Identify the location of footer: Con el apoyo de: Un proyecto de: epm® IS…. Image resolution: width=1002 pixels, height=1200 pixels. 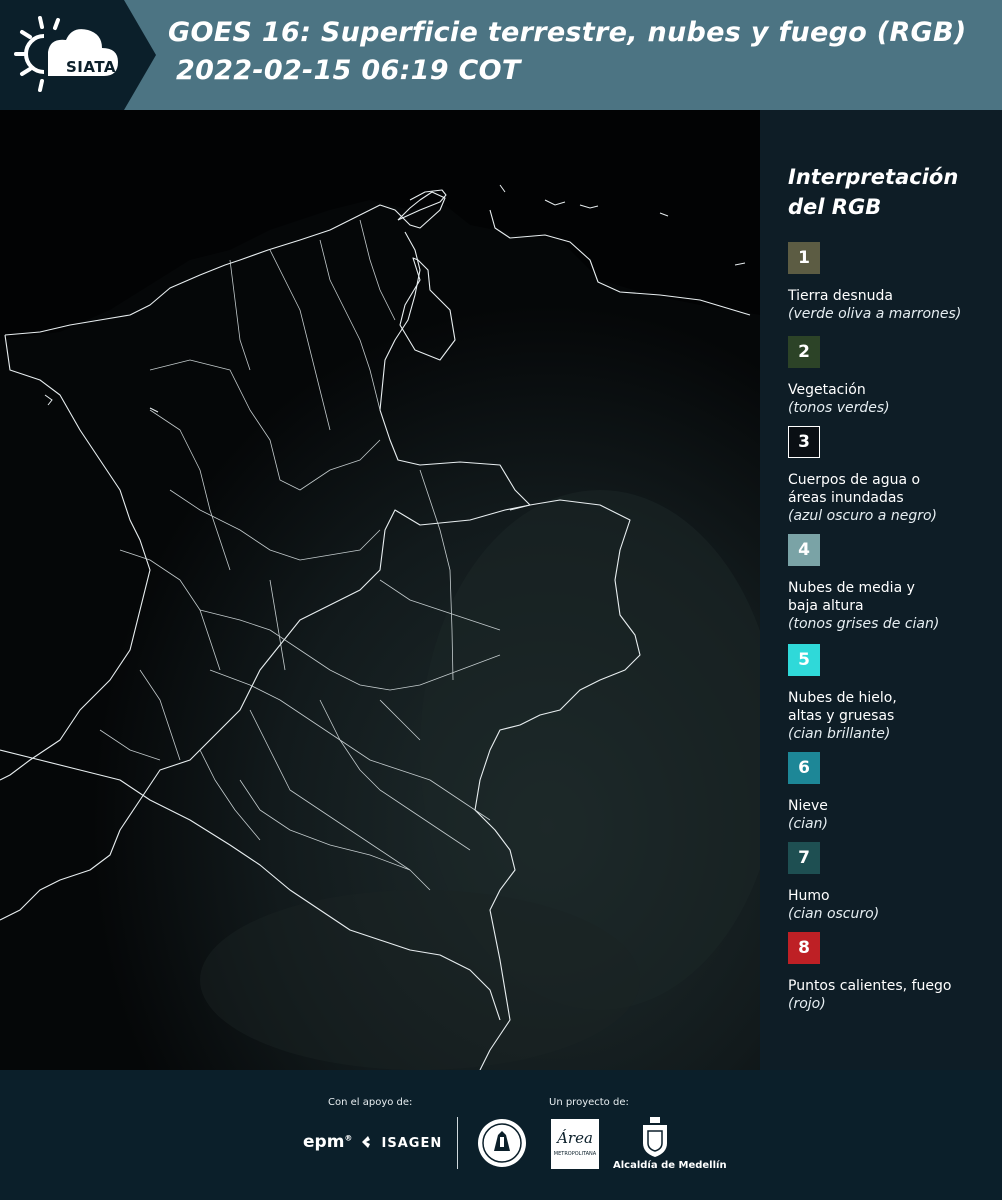
(501, 1135).